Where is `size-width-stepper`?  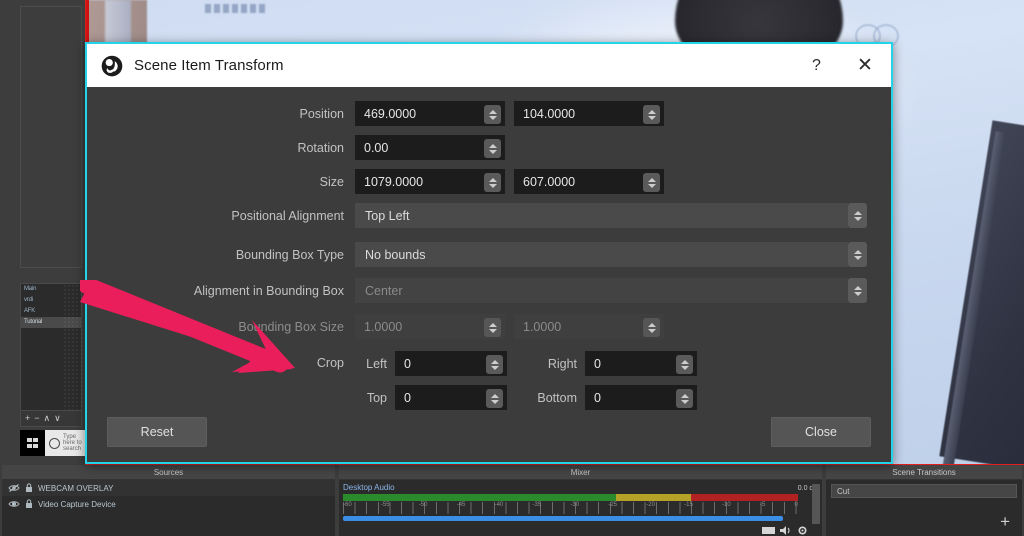
size-width-stepper is located at coordinates (492, 182).